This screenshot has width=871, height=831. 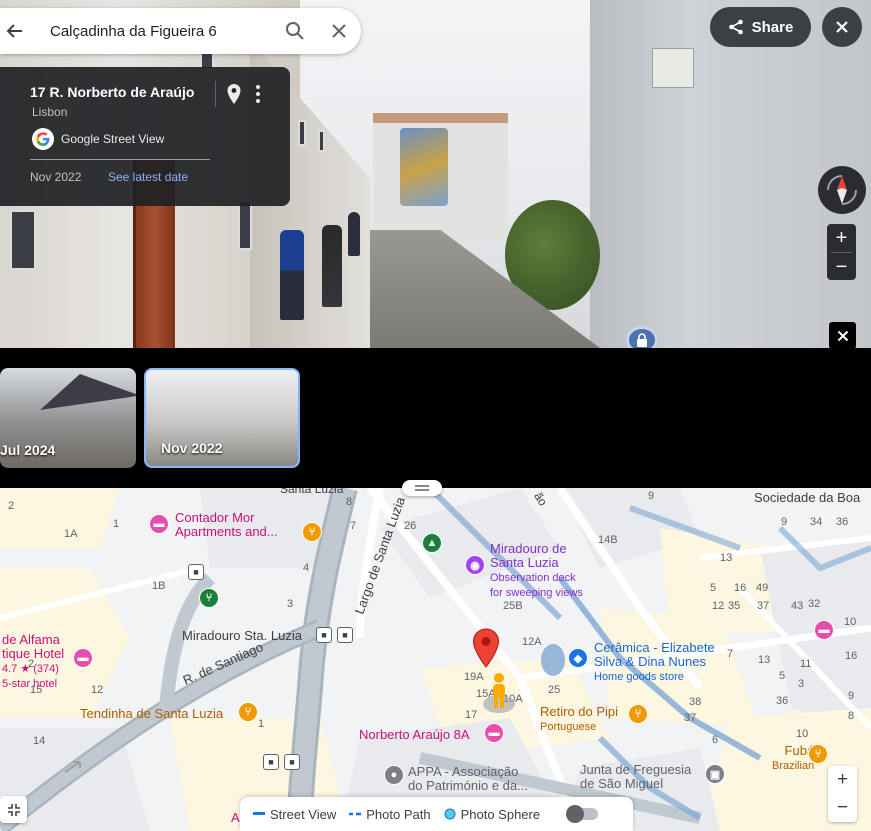 What do you see at coordinates (33, 653) in the screenshot?
I see `poi-name: tique Hotel` at bounding box center [33, 653].